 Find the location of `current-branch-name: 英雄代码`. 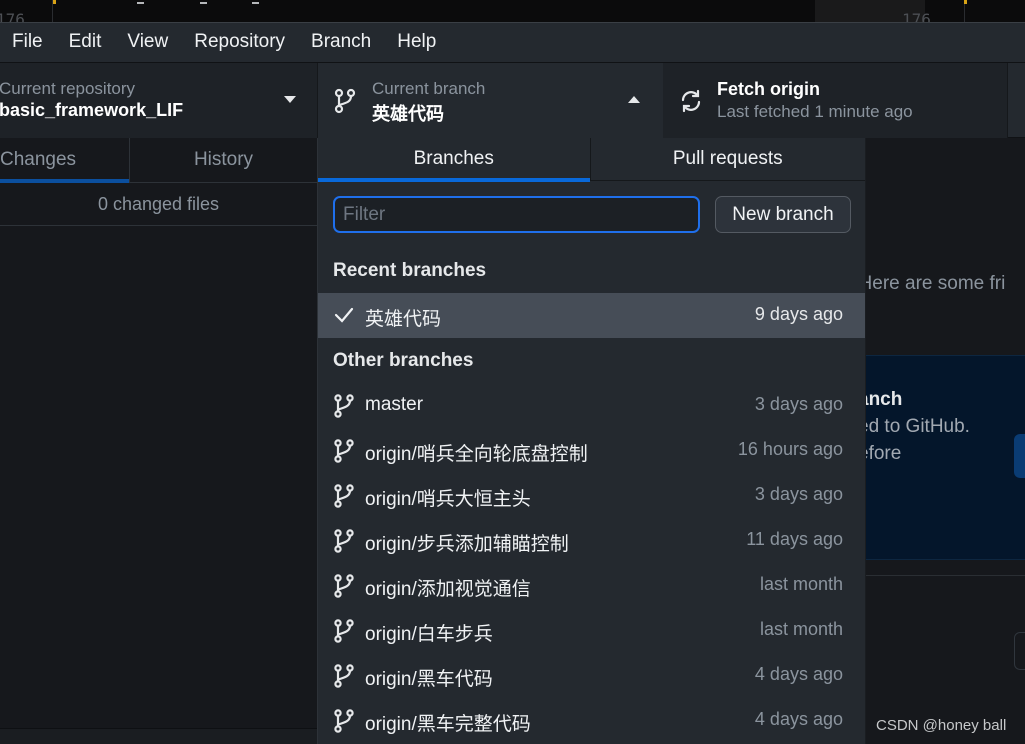

current-branch-name: 英雄代码 is located at coordinates (408, 114).